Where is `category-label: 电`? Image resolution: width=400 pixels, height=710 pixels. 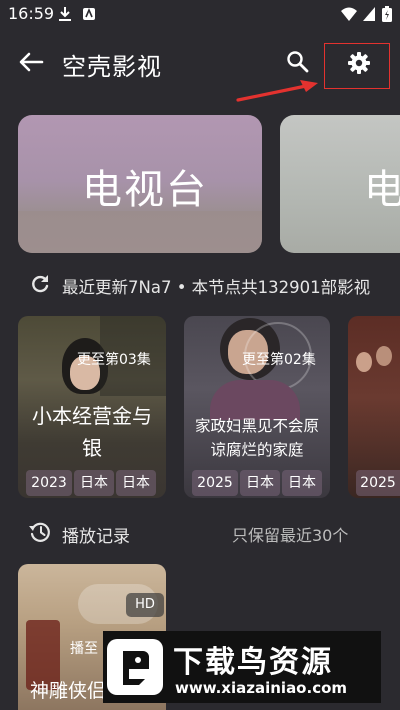 category-label: 电 is located at coordinates (382, 190).